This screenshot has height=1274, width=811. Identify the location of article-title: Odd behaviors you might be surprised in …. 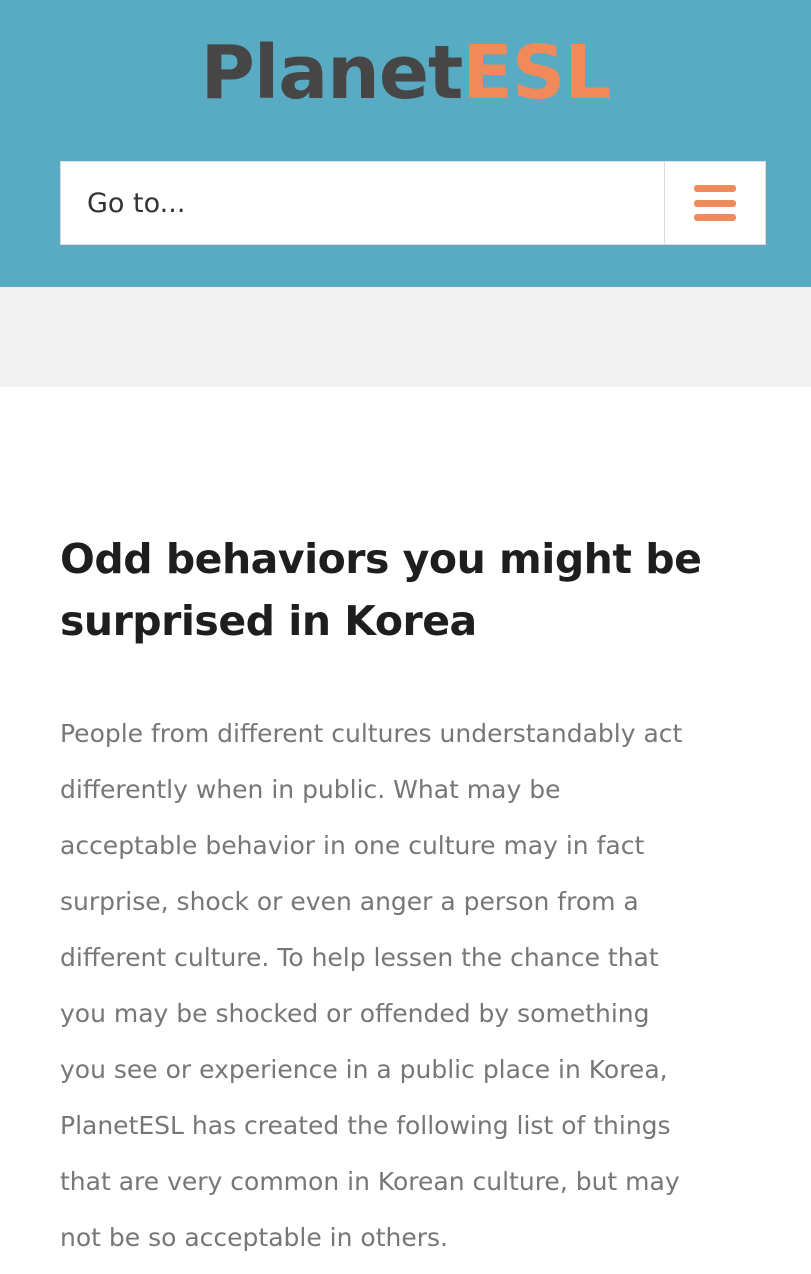
(410, 590).